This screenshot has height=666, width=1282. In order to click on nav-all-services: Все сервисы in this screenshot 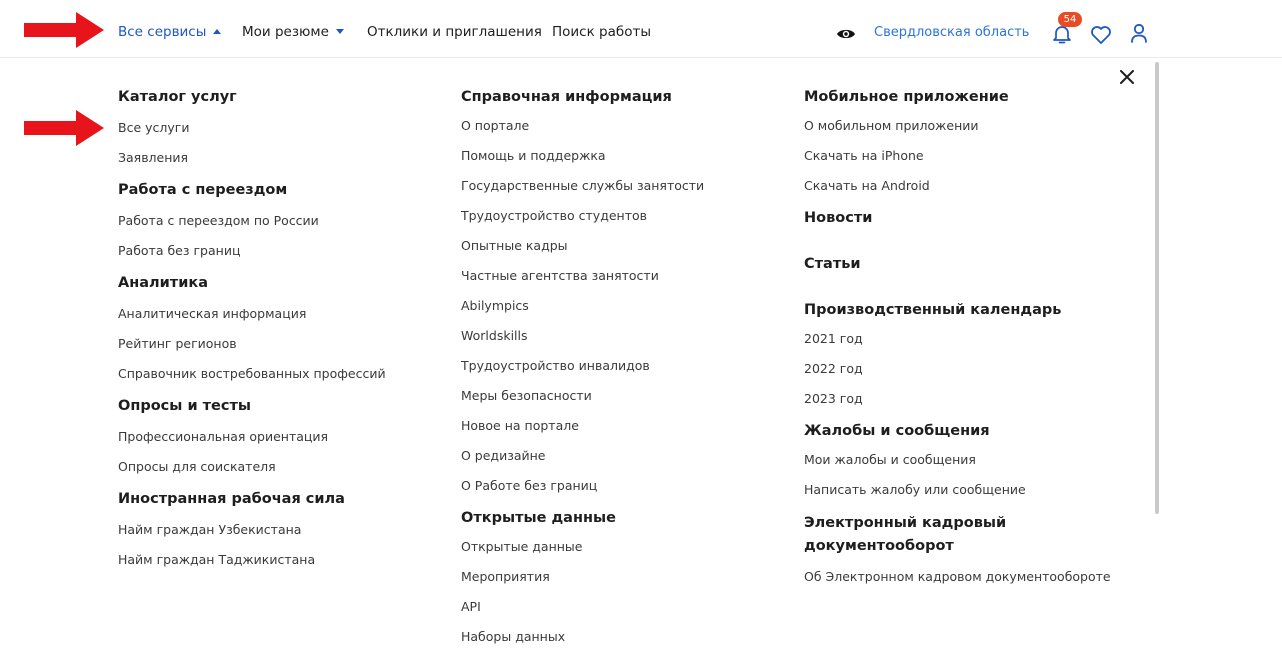, I will do `click(170, 32)`.